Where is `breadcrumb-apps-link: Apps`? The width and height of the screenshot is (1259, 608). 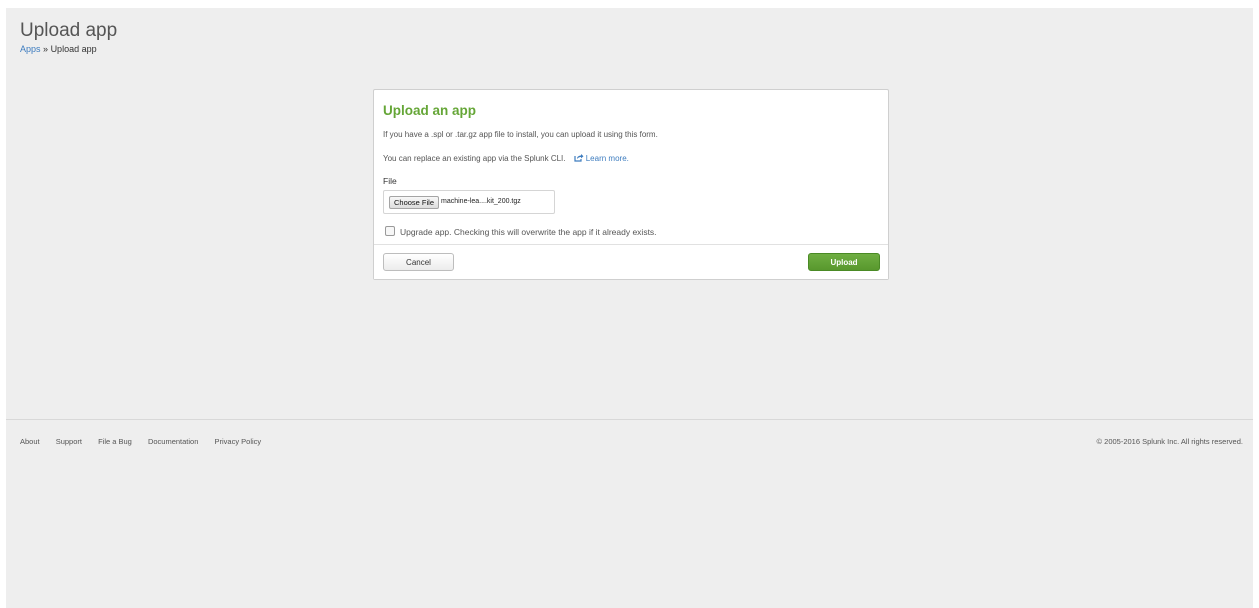
breadcrumb-apps-link: Apps is located at coordinates (30, 49).